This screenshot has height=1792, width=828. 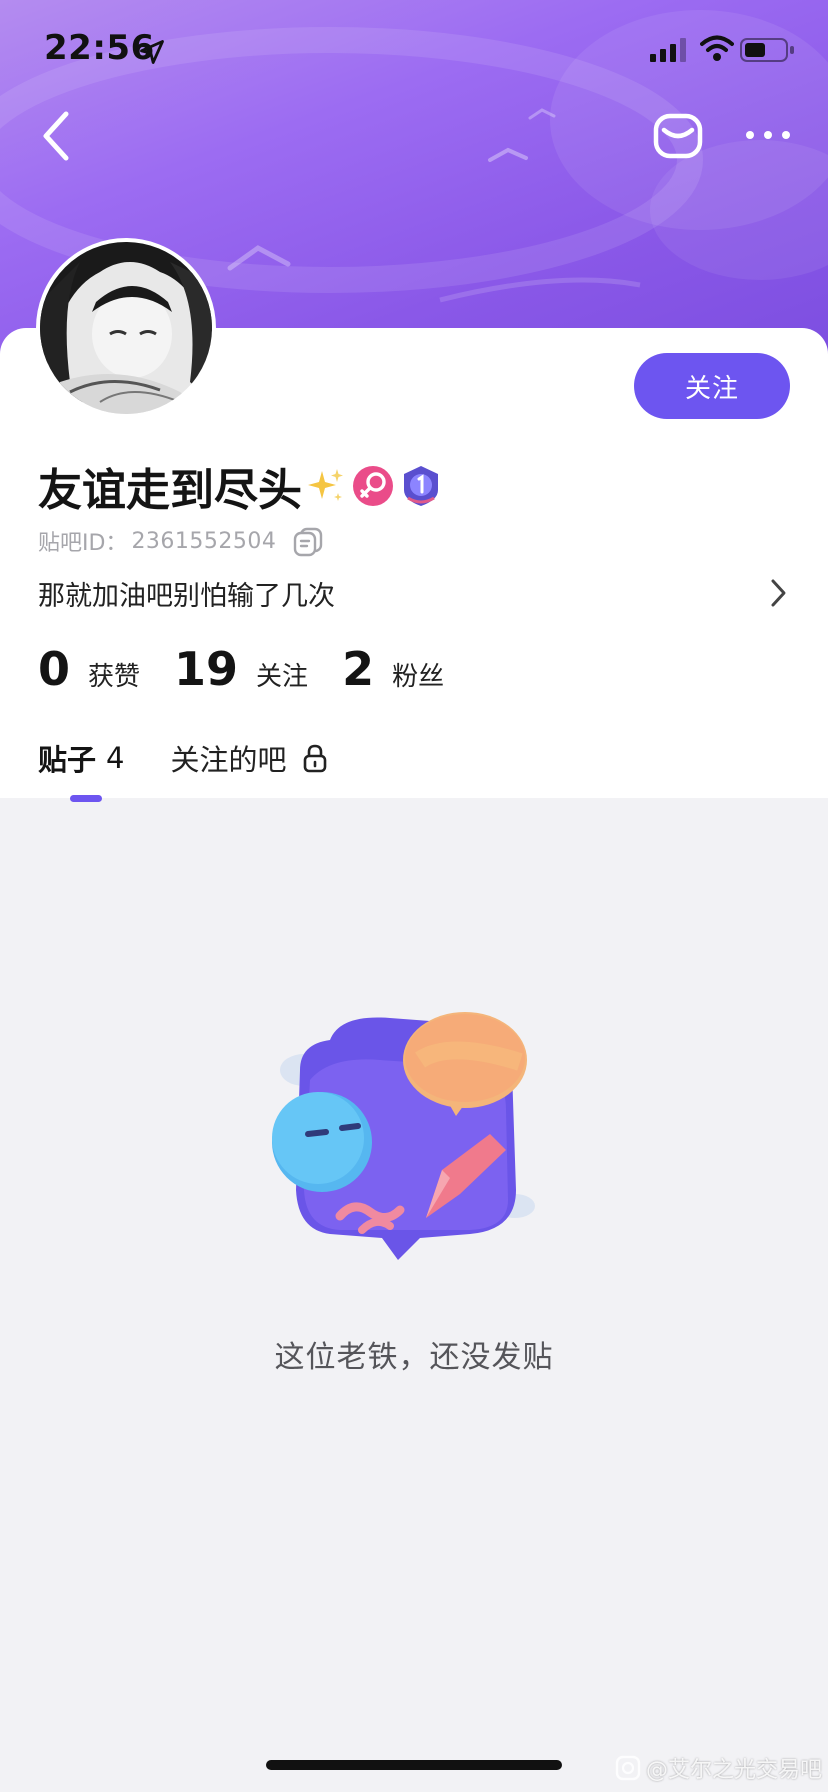 What do you see at coordinates (241, 669) in the screenshot?
I see `stat-following: 19 关注` at bounding box center [241, 669].